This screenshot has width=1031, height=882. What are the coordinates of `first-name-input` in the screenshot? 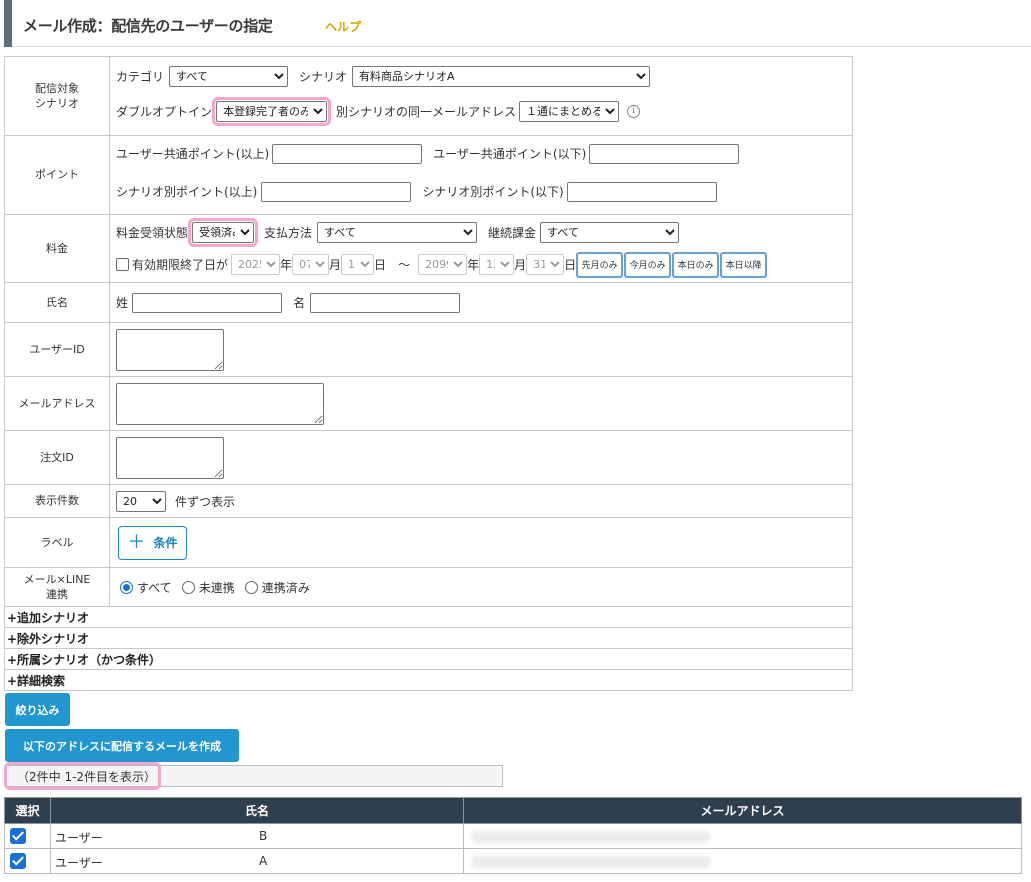 It's located at (385, 302).